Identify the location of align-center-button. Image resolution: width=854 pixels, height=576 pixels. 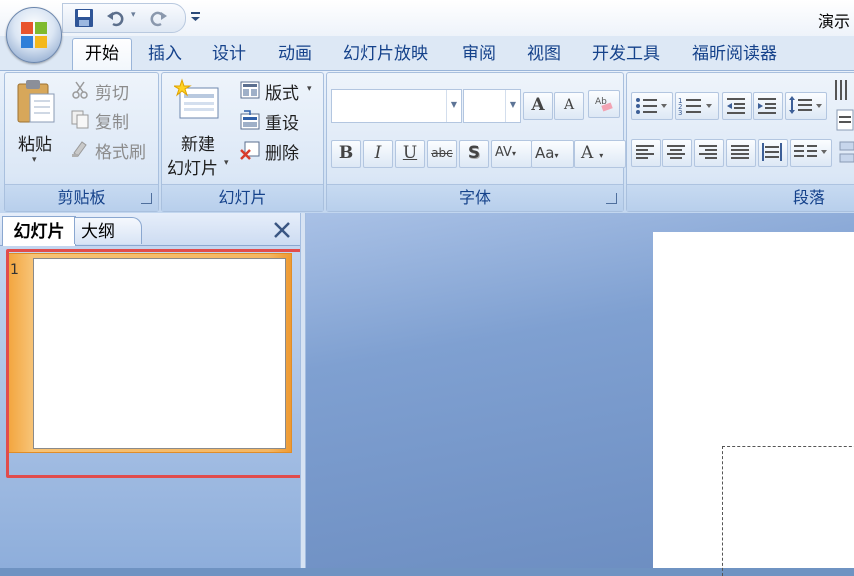
(677, 153).